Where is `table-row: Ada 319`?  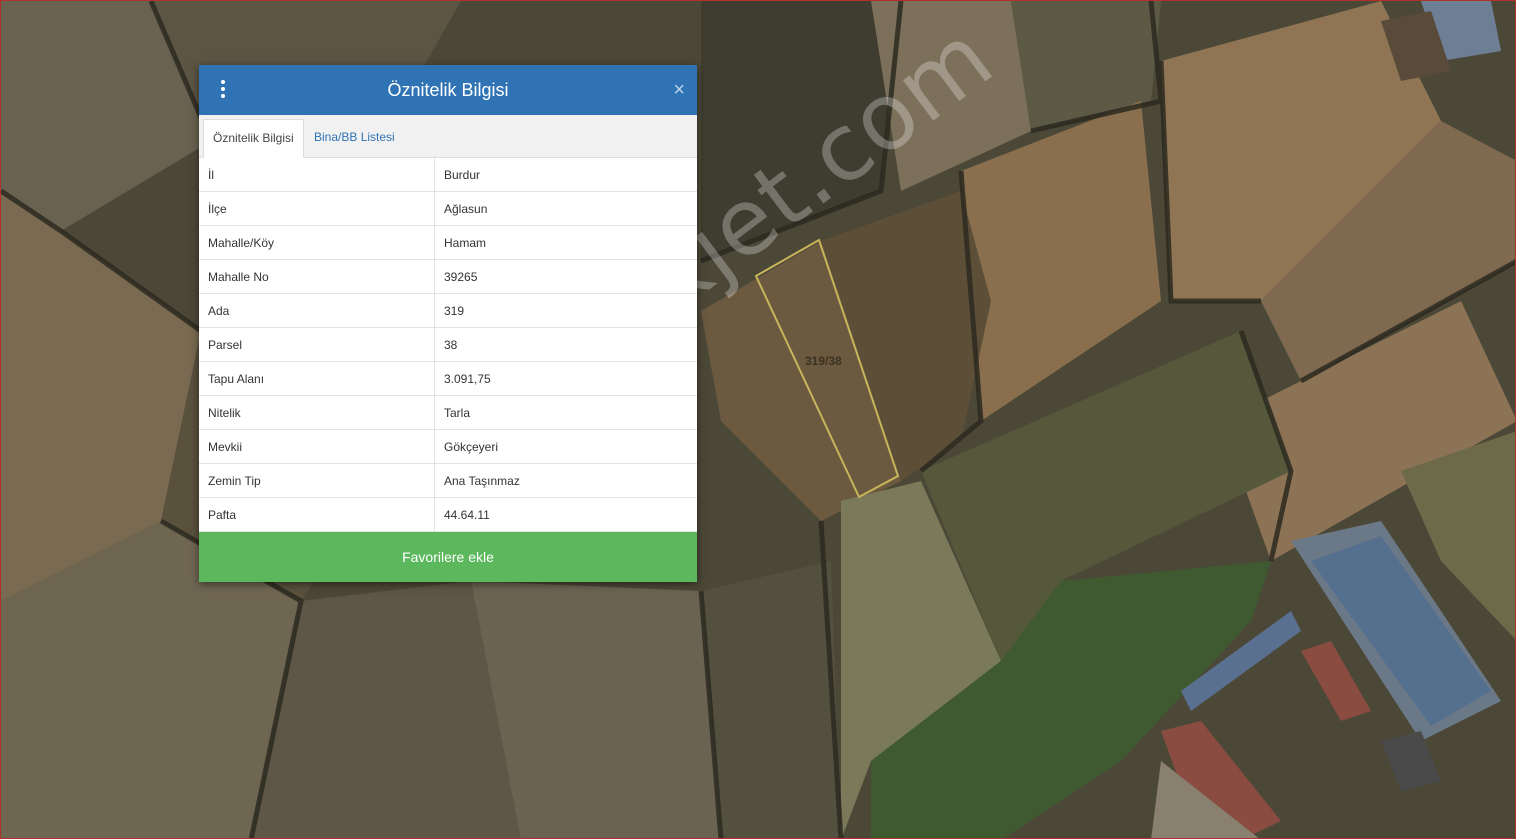
table-row: Ada 319 is located at coordinates (448, 310).